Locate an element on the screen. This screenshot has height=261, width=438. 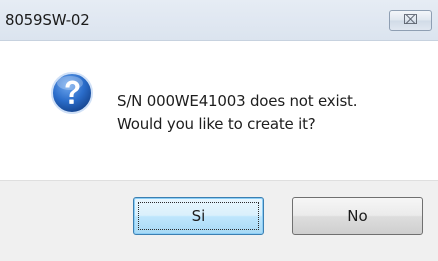
window-title: 8059SW-02 is located at coordinates (47, 20).